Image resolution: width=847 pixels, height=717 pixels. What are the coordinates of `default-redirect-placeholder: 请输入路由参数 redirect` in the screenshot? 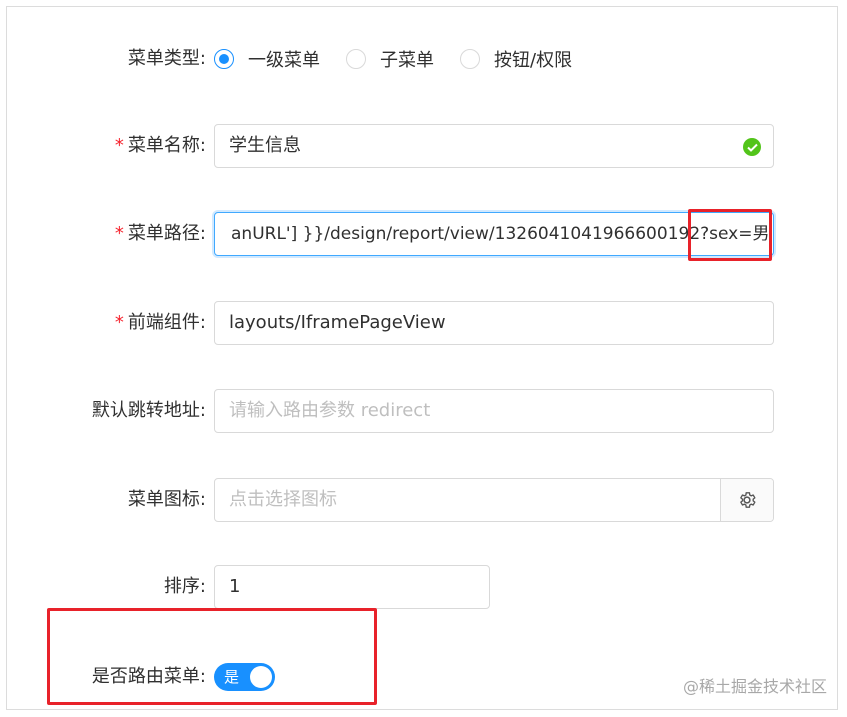 It's located at (330, 410).